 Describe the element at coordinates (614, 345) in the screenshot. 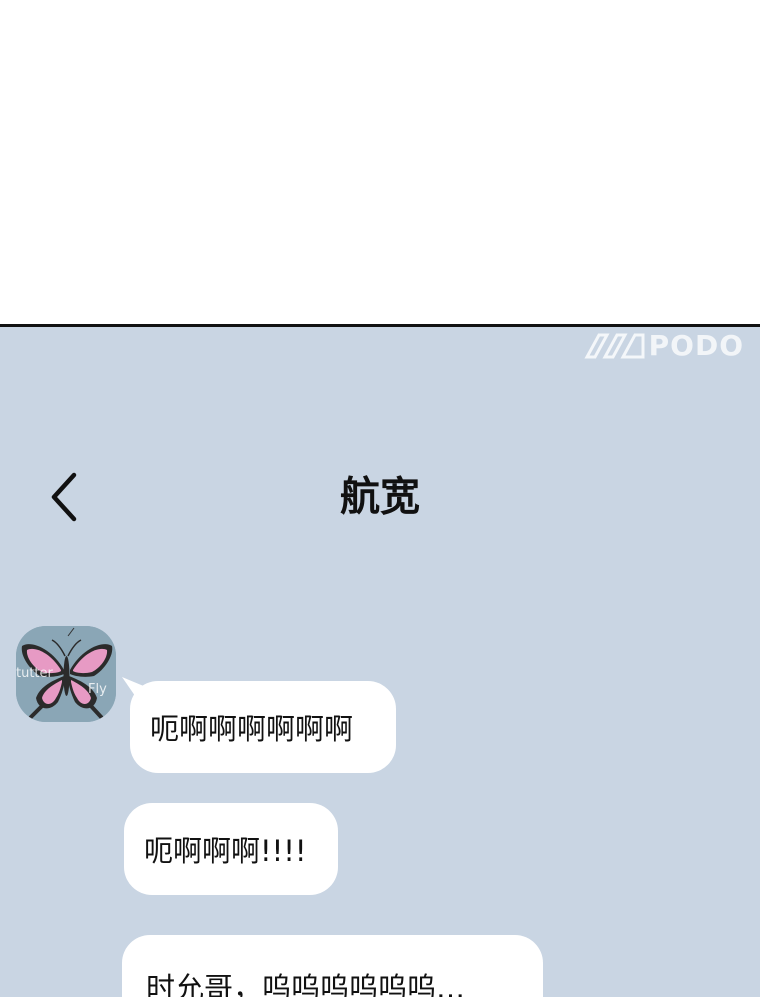

I see `podo-logo-icon` at that location.